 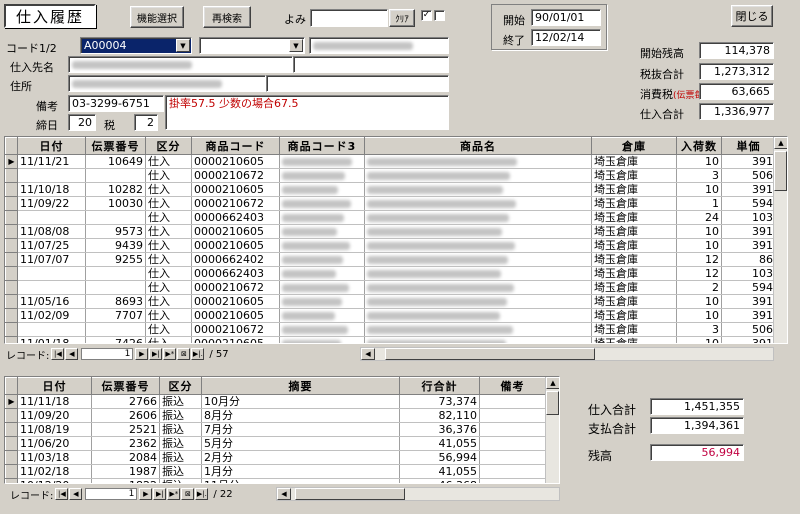 I want to click on close-day-field: 20, so click(x=82, y=122).